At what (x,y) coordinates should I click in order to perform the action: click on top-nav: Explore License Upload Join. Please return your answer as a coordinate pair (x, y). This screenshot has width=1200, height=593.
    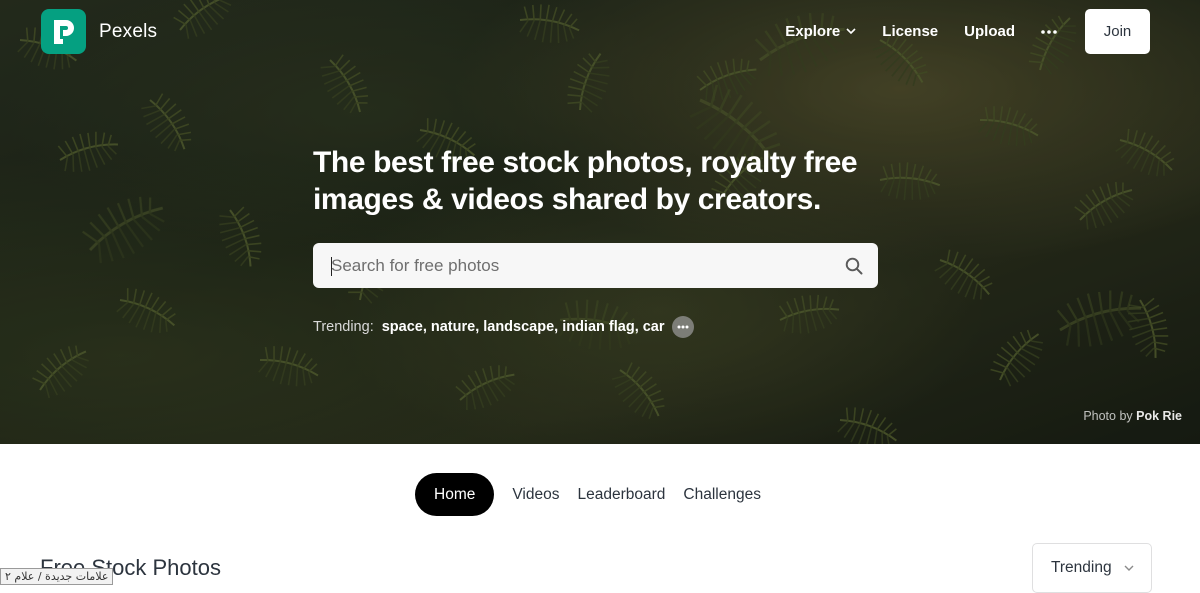
    Looking at the image, I should click on (992, 31).